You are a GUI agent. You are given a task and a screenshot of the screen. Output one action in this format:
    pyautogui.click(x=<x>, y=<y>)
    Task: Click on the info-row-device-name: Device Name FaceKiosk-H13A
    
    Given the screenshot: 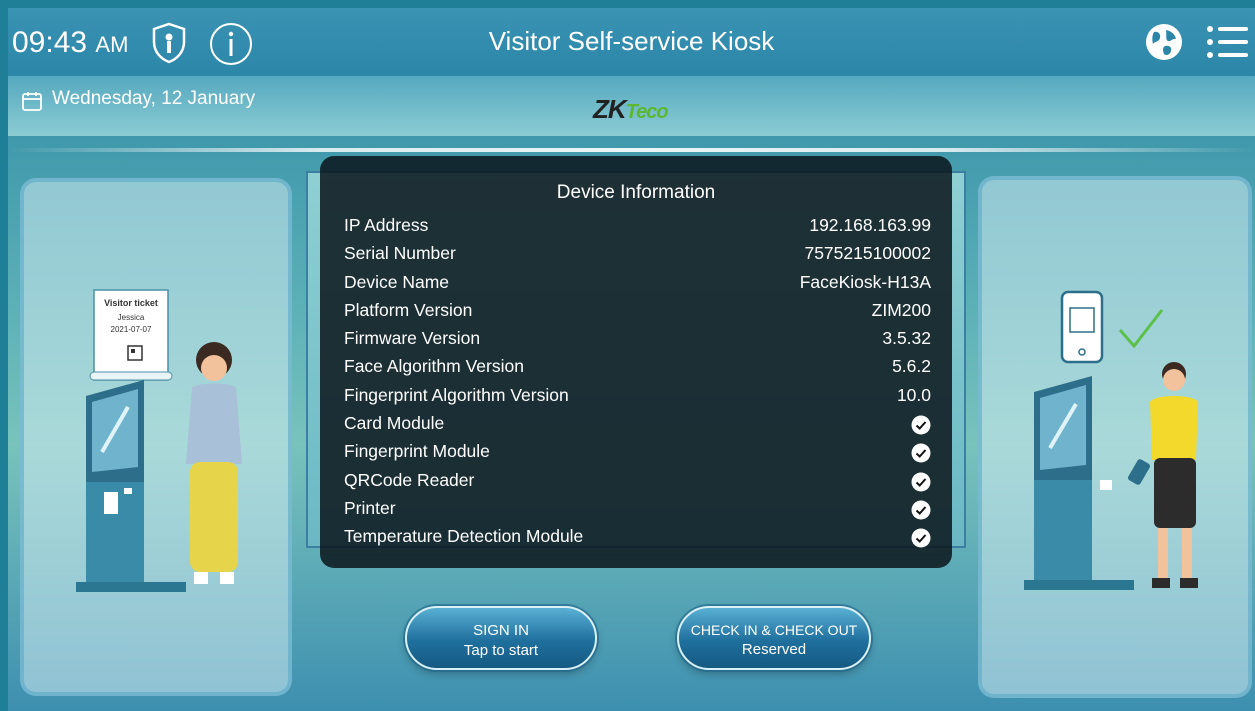 What is the action you would take?
    pyautogui.click(x=637, y=283)
    